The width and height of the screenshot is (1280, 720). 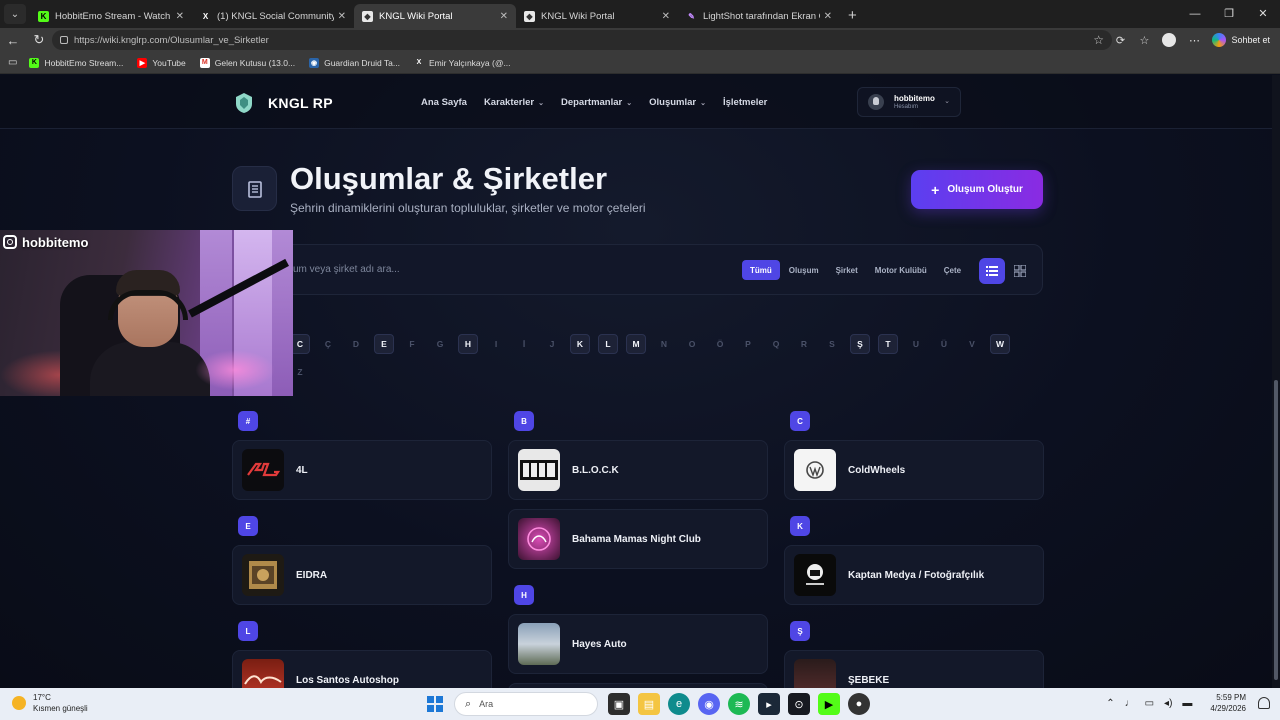 I want to click on browser-tab: X (1) KNGL Social Community / X ✕, so click(x=273, y=16).